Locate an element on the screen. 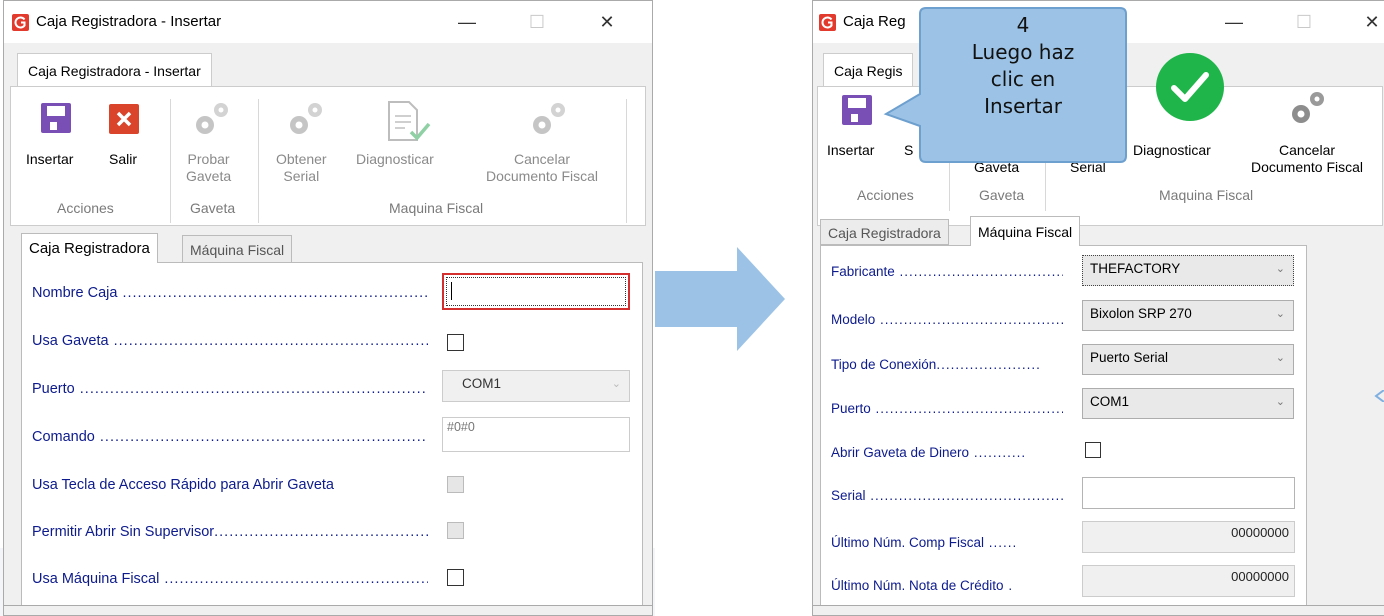 The height and width of the screenshot is (616, 1384). obtener-line1: Obtener is located at coordinates (301, 159).